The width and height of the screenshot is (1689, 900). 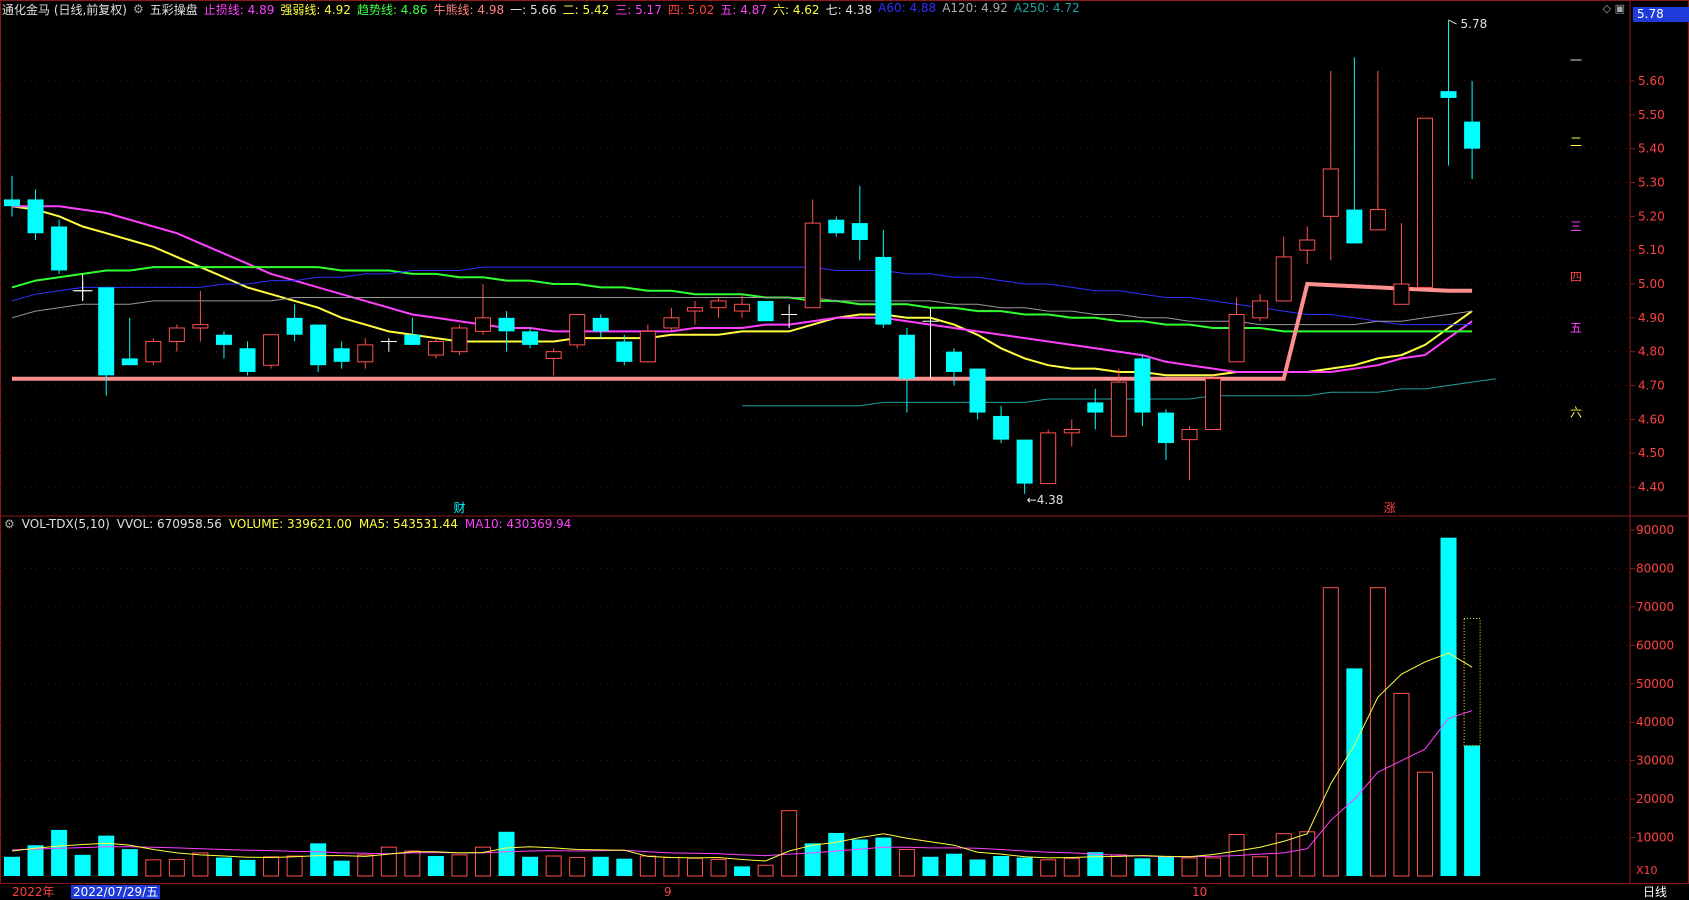 What do you see at coordinates (1651, 183) in the screenshot?
I see `price-tick-label: 5.30` at bounding box center [1651, 183].